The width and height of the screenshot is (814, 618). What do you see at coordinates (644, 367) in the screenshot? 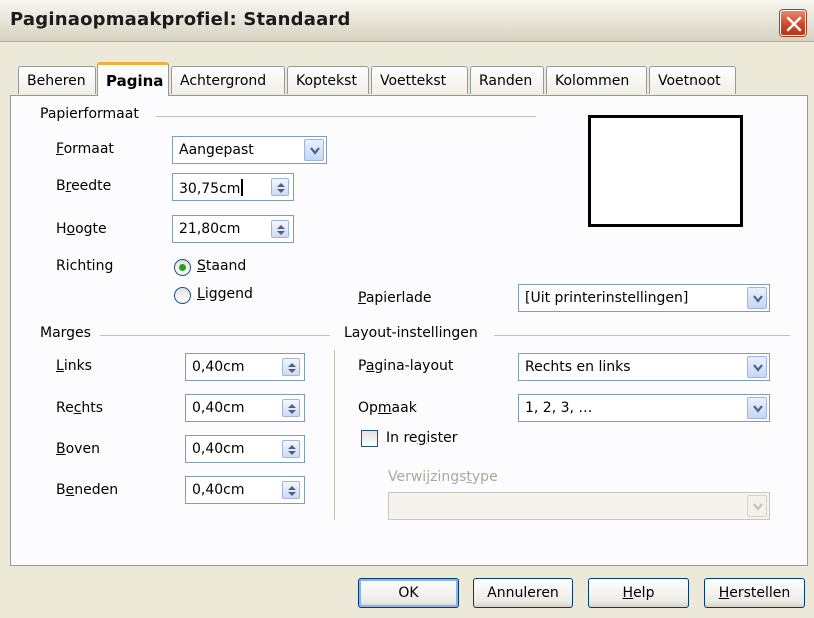
I see `page-layout-dropdown: Rechts en links` at bounding box center [644, 367].